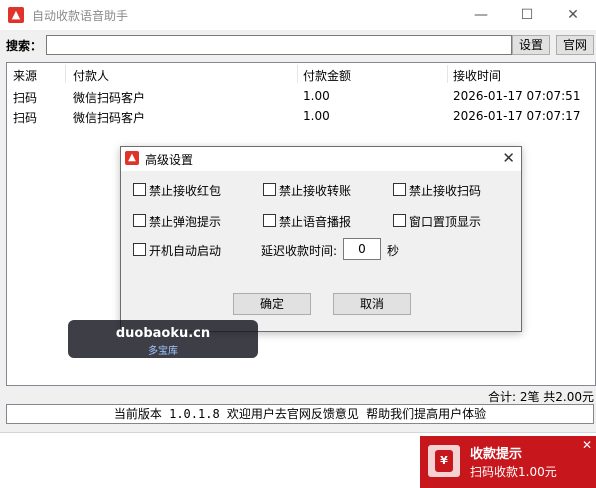 Image resolution: width=596 pixels, height=488 pixels. What do you see at coordinates (163, 333) in the screenshot?
I see `watermark-text: duobaoku.cn` at bounding box center [163, 333].